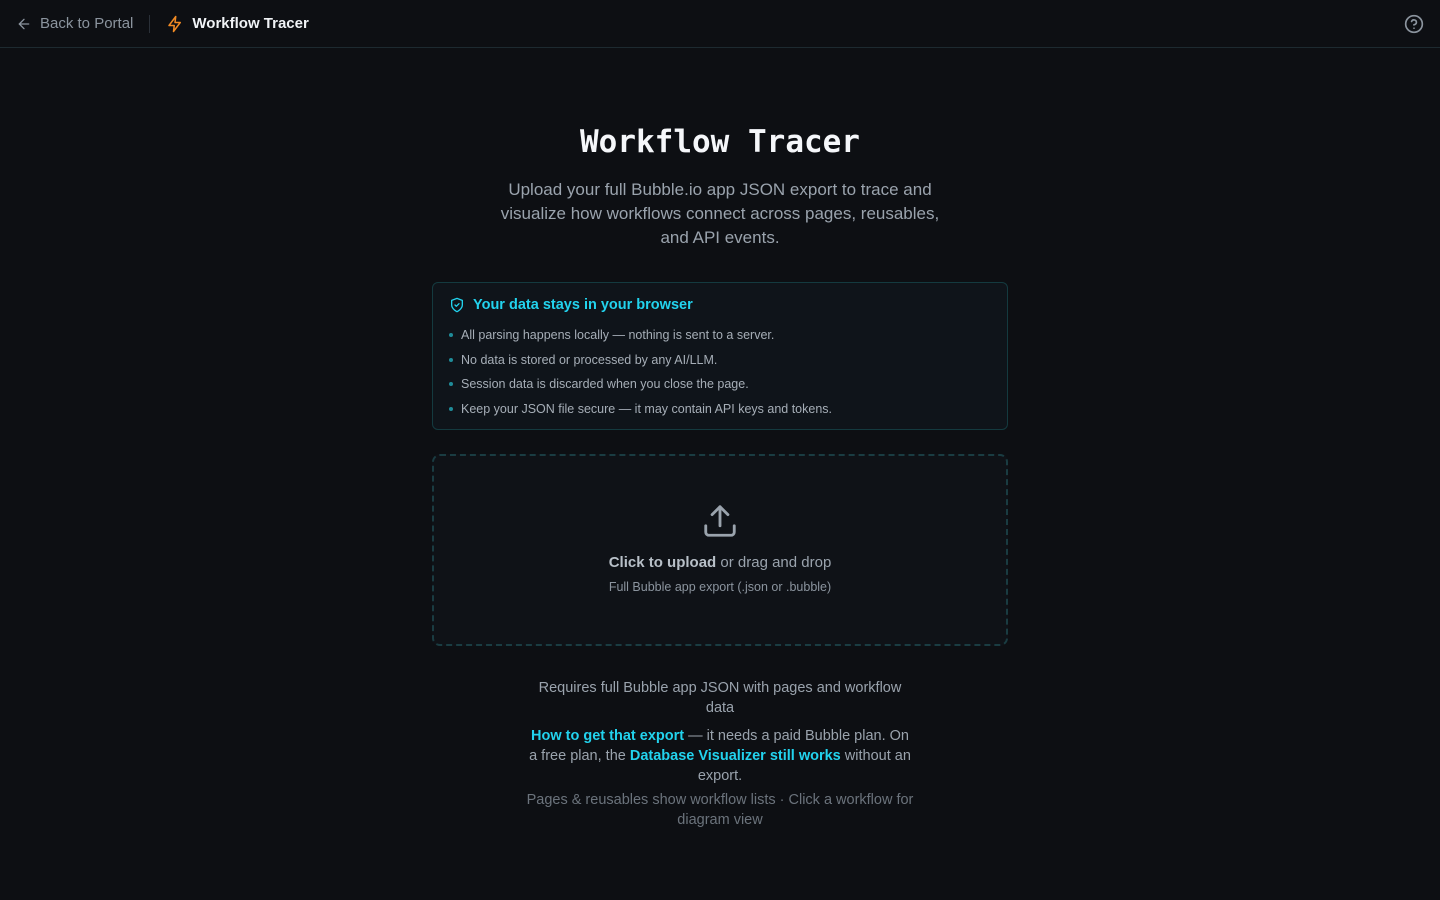  What do you see at coordinates (1414, 24) in the screenshot?
I see `help-circle-icon` at bounding box center [1414, 24].